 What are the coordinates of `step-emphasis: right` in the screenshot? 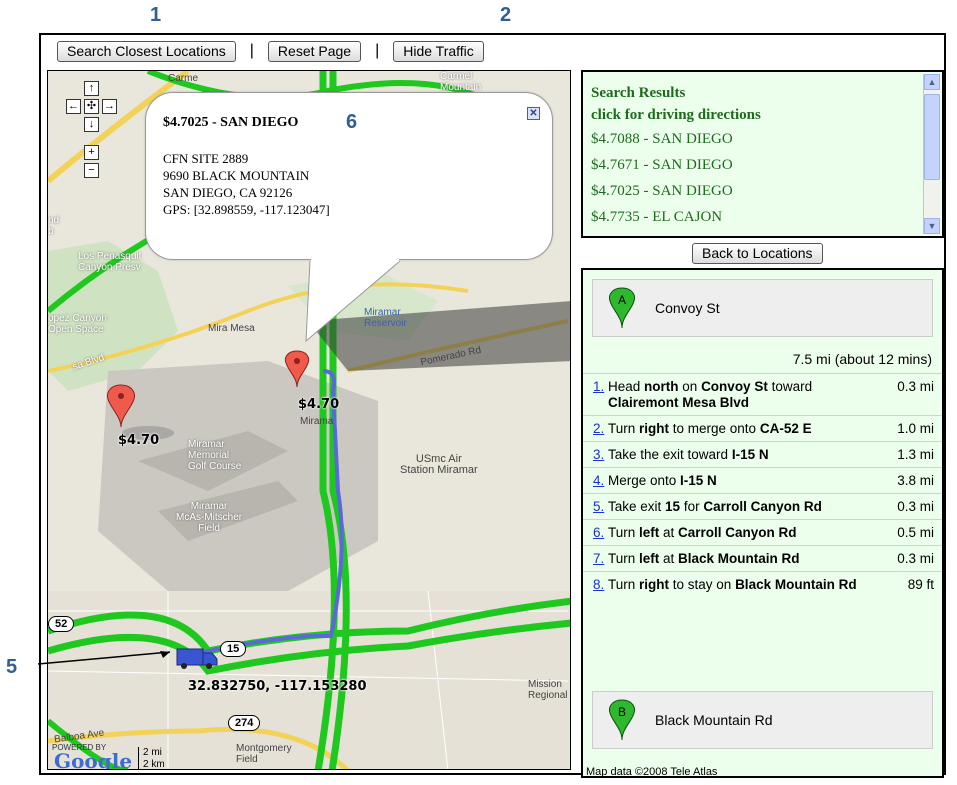 It's located at (654, 428).